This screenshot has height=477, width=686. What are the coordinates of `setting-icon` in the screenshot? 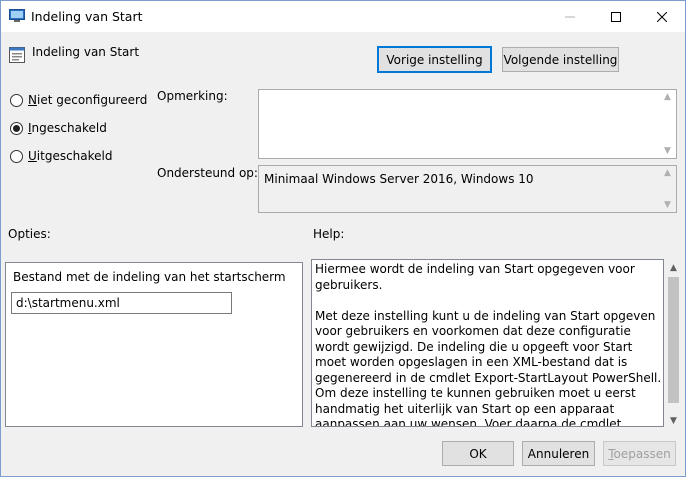 It's located at (17, 55).